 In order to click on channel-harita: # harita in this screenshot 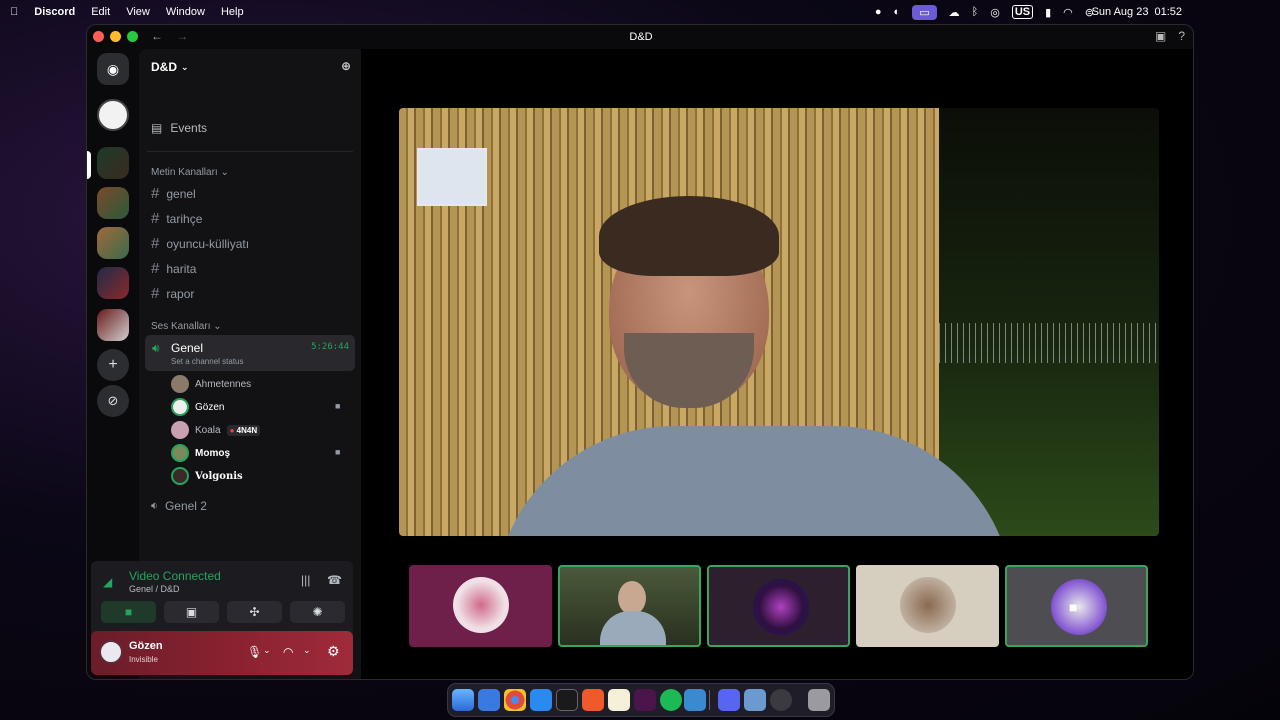, I will do `click(173, 268)`.